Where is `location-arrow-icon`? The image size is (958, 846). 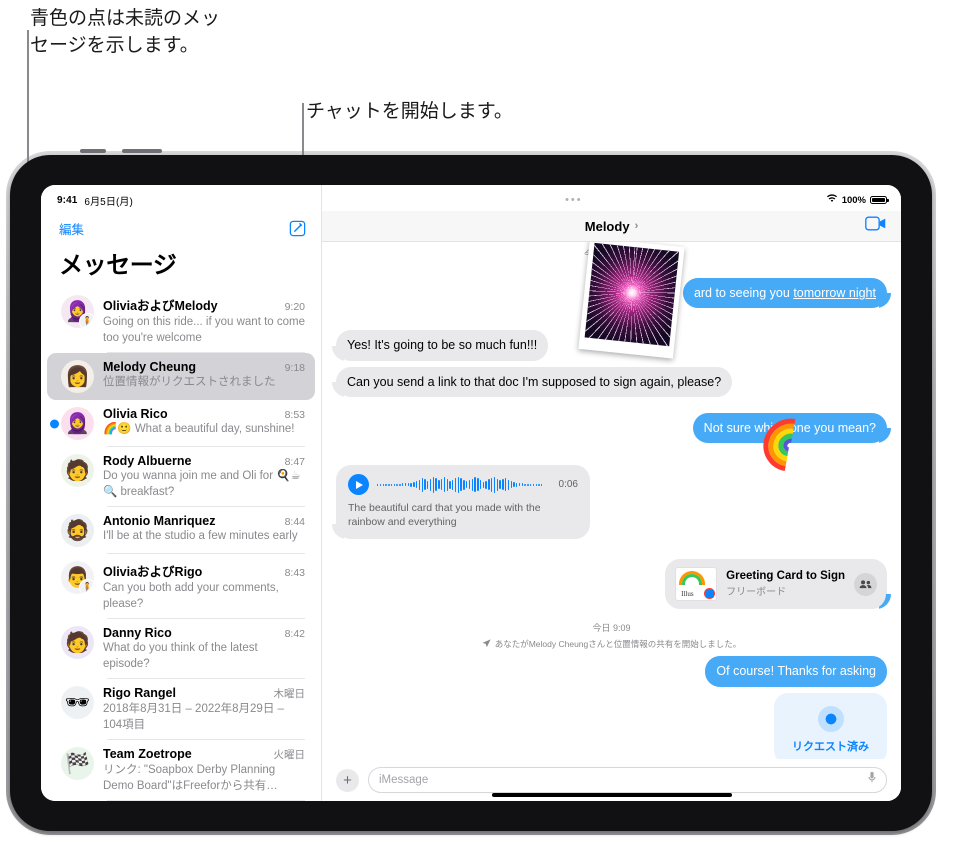 location-arrow-icon is located at coordinates (486, 644).